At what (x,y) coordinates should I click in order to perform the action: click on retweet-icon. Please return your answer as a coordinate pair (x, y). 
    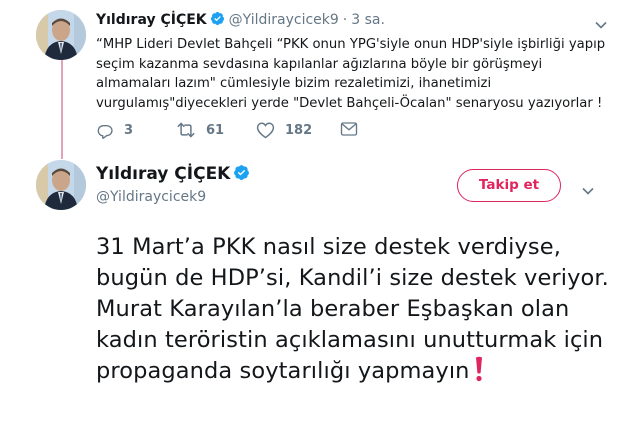
    Looking at the image, I should click on (186, 130).